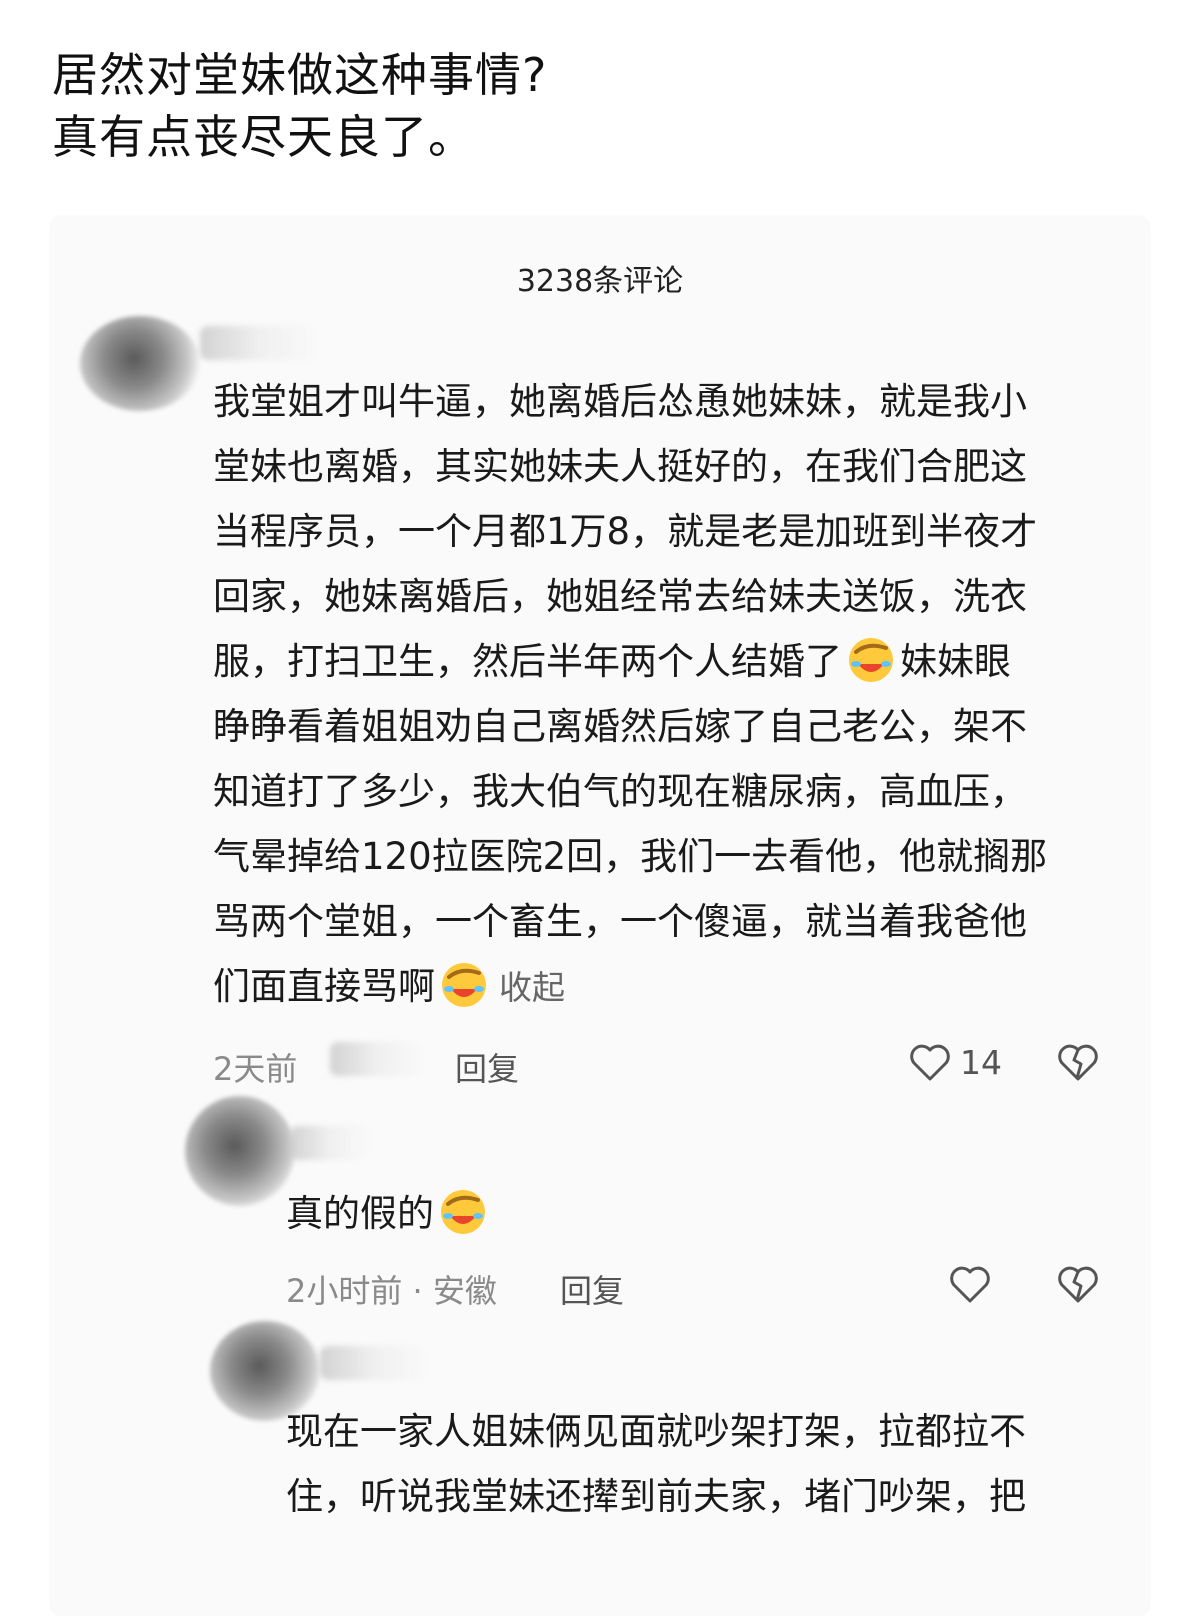 This screenshot has width=1200, height=1616. I want to click on comment-time: 2小时前 · 安徽, so click(391, 1291).